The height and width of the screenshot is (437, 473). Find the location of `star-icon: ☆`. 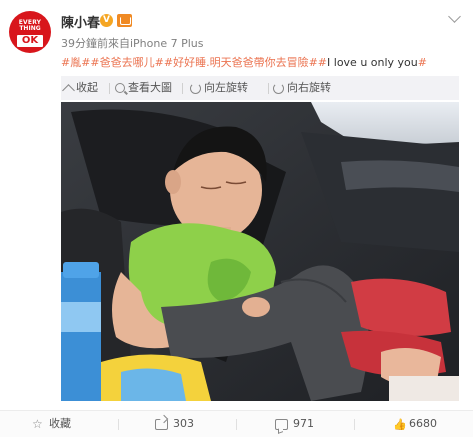

star-icon: ☆ is located at coordinates (37, 424).